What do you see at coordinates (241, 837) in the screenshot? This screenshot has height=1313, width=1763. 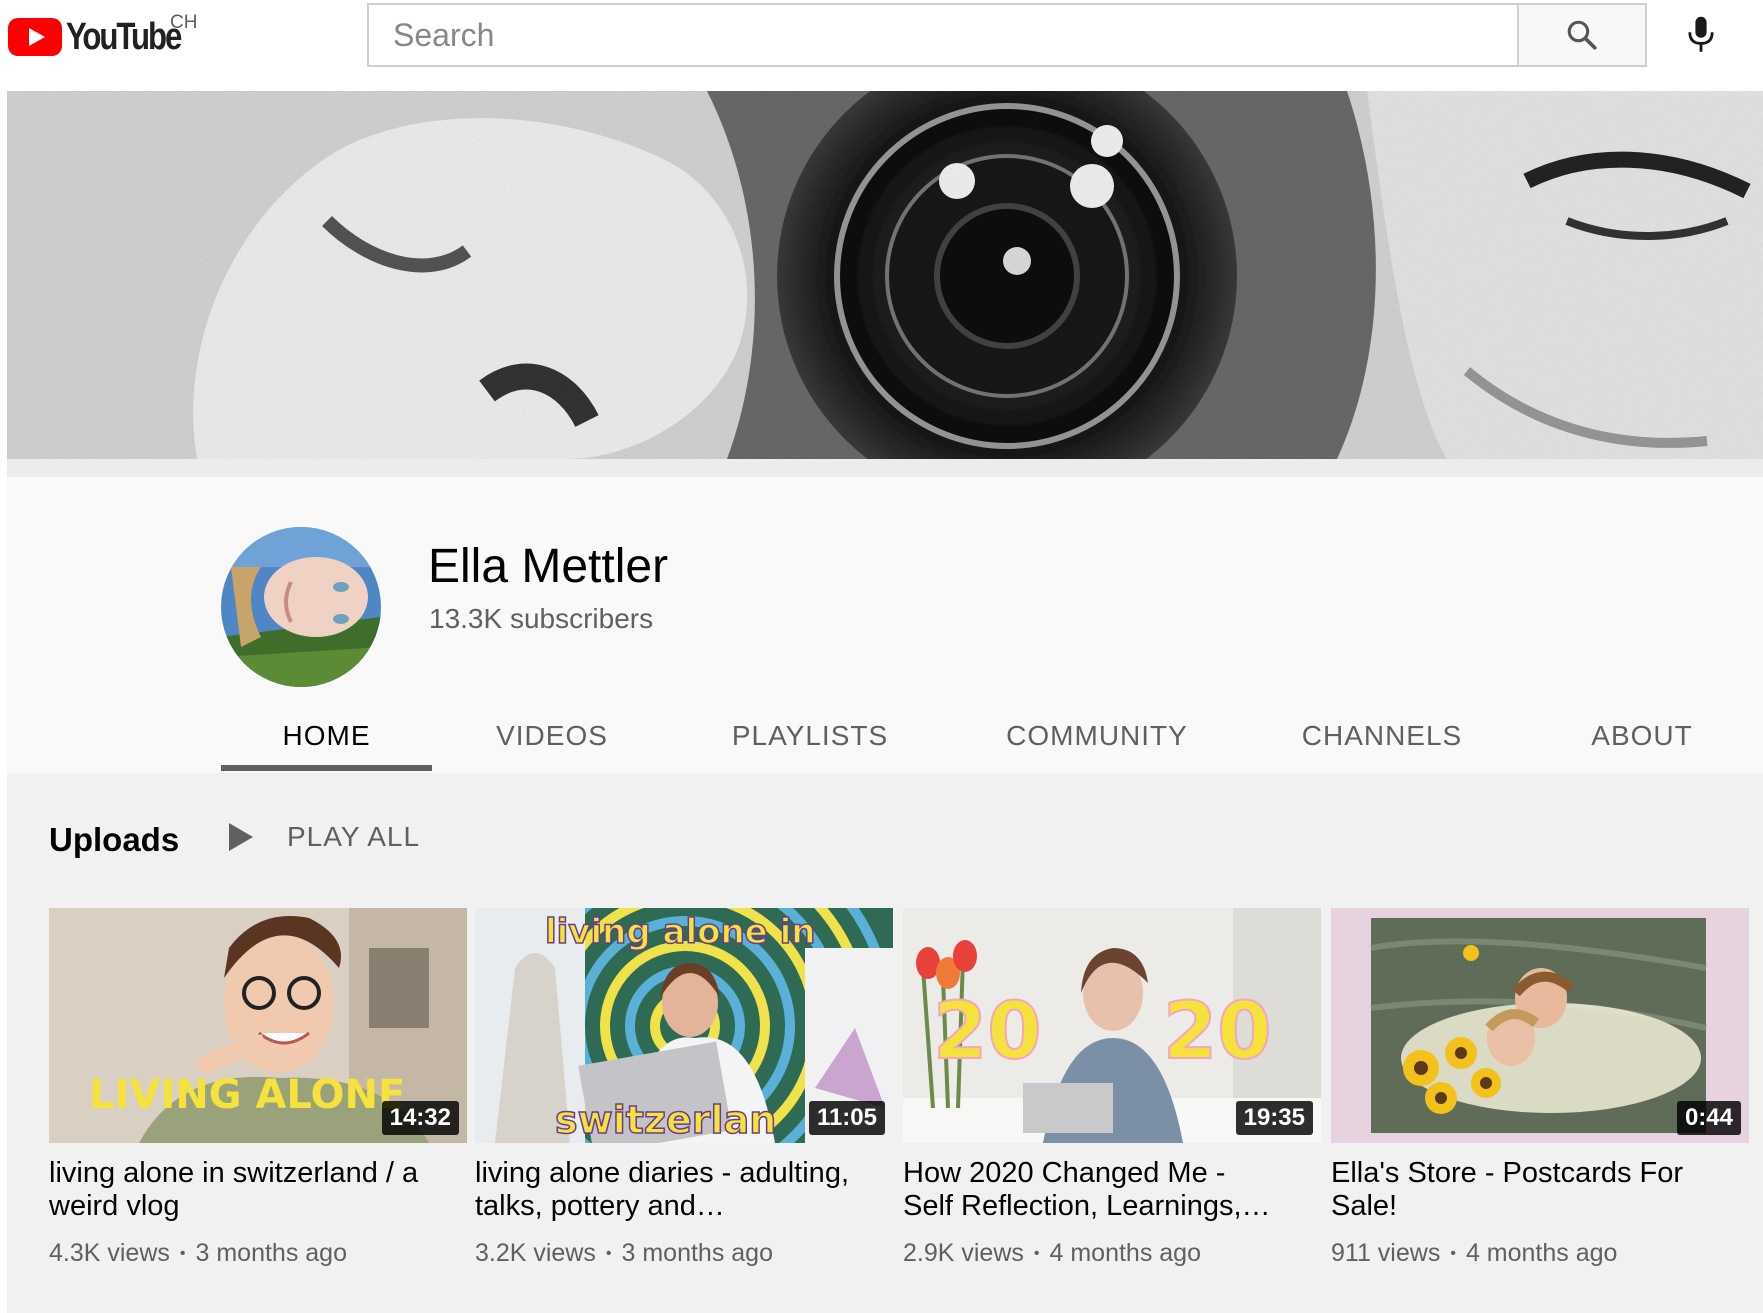 I see `play-icon` at bounding box center [241, 837].